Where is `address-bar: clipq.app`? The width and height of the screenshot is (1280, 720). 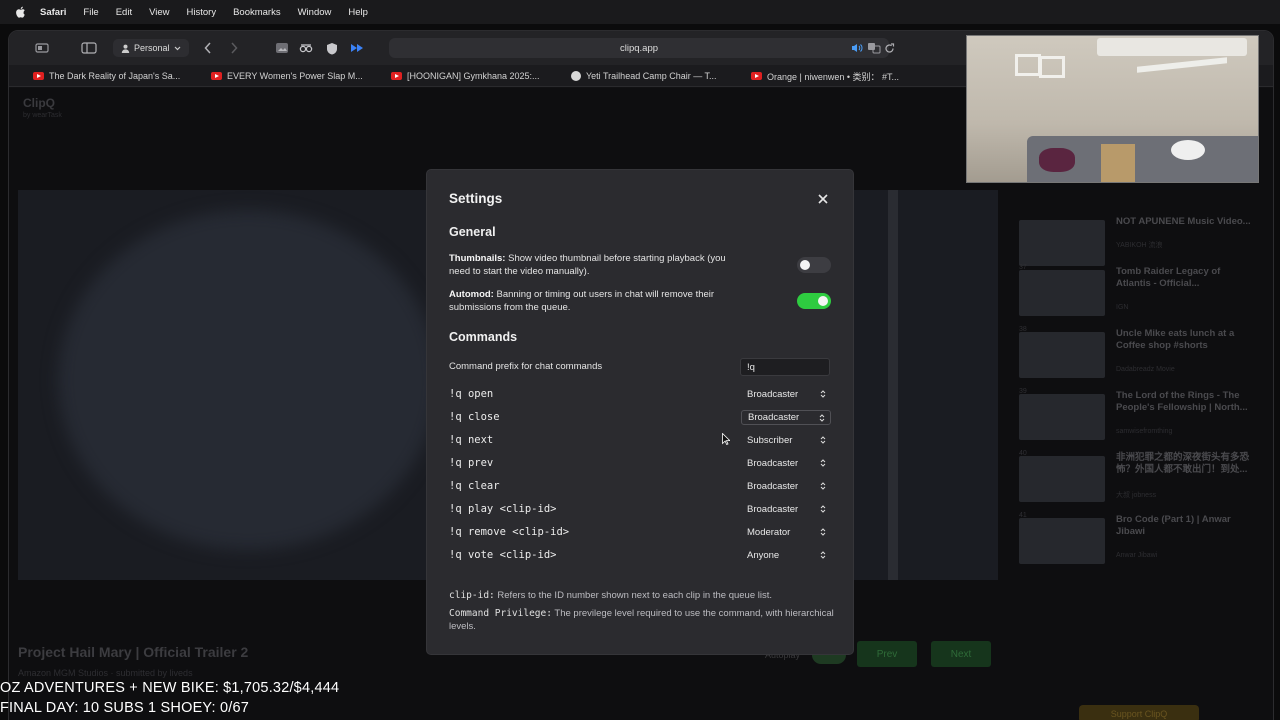 address-bar: clipq.app is located at coordinates (639, 48).